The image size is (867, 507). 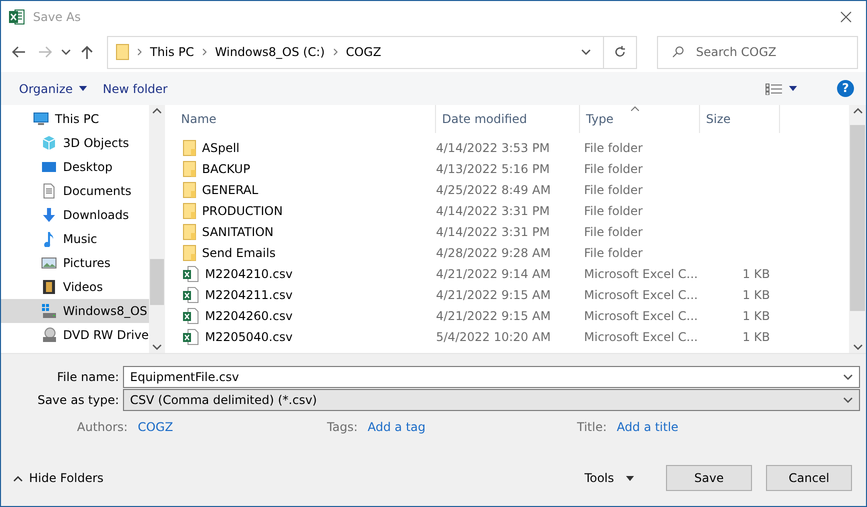 What do you see at coordinates (709, 478) in the screenshot?
I see `save-button: Save` at bounding box center [709, 478].